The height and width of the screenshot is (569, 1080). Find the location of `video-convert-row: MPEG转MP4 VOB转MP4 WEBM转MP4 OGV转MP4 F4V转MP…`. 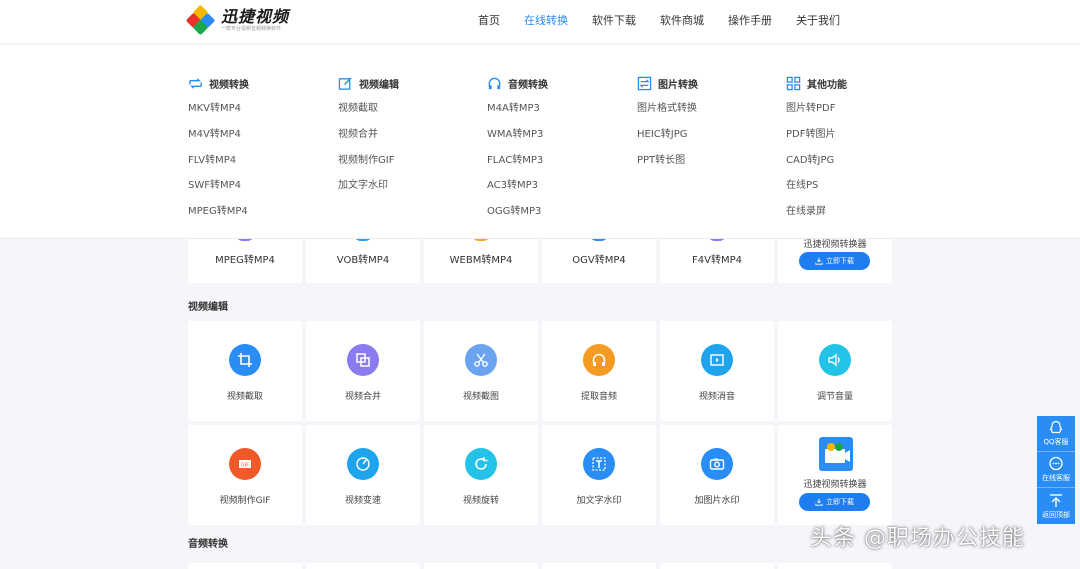

video-convert-row: MPEG转MP4 VOB转MP4 WEBM转MP4 OGV转MP4 F4V转MP… is located at coordinates (540, 258).